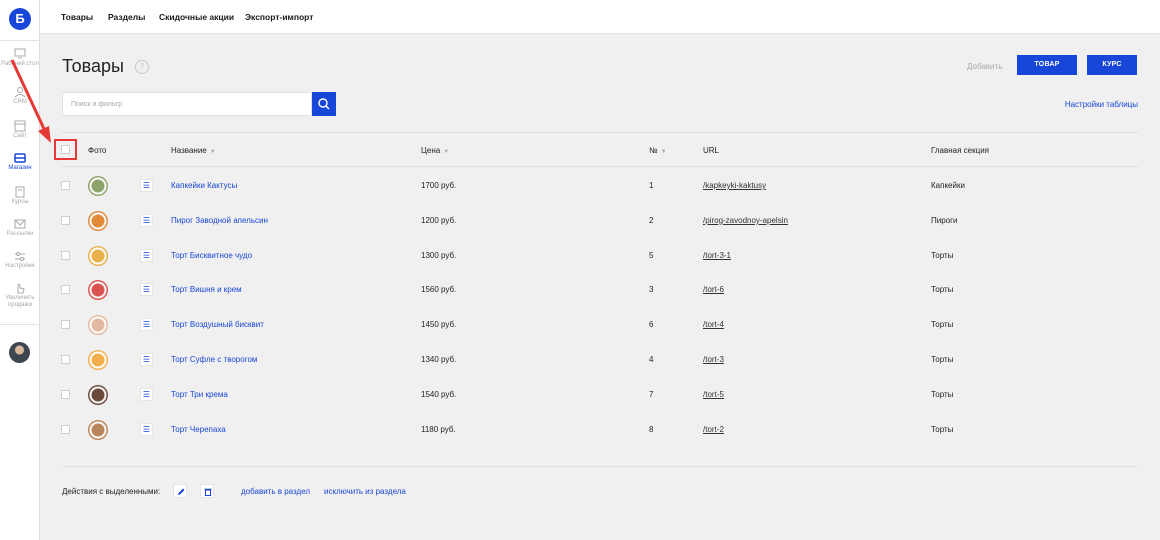  I want to click on monitor-icon, so click(20, 53).